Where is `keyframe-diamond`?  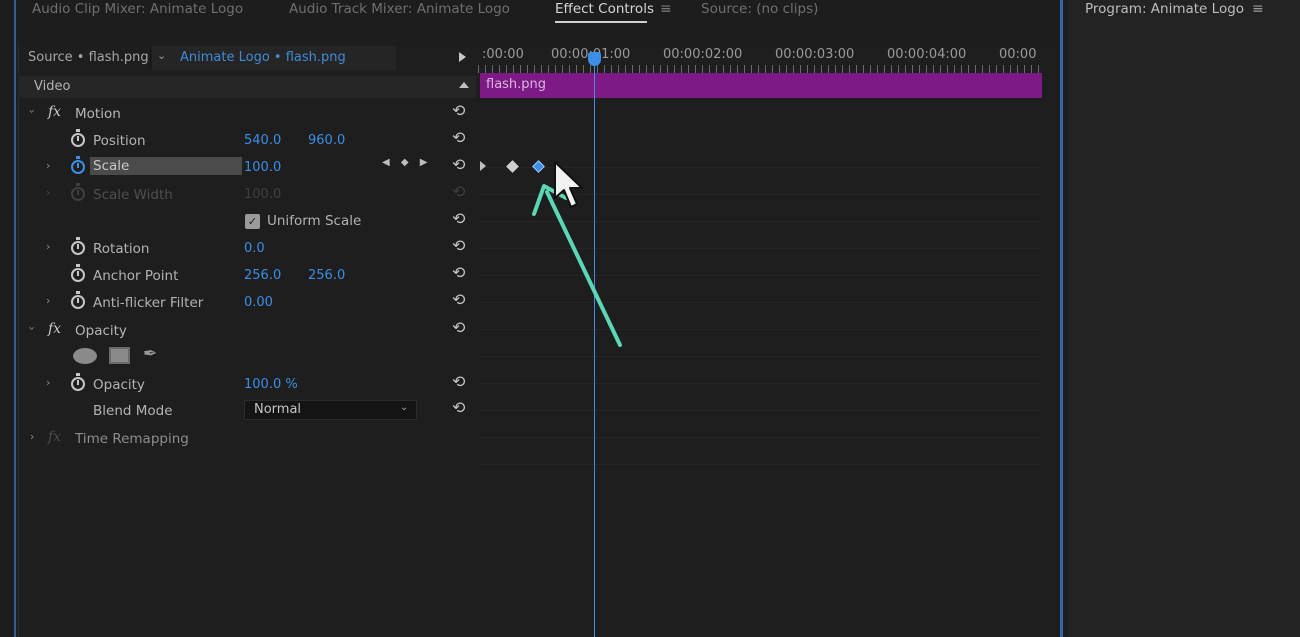
keyframe-diamond is located at coordinates (512, 166).